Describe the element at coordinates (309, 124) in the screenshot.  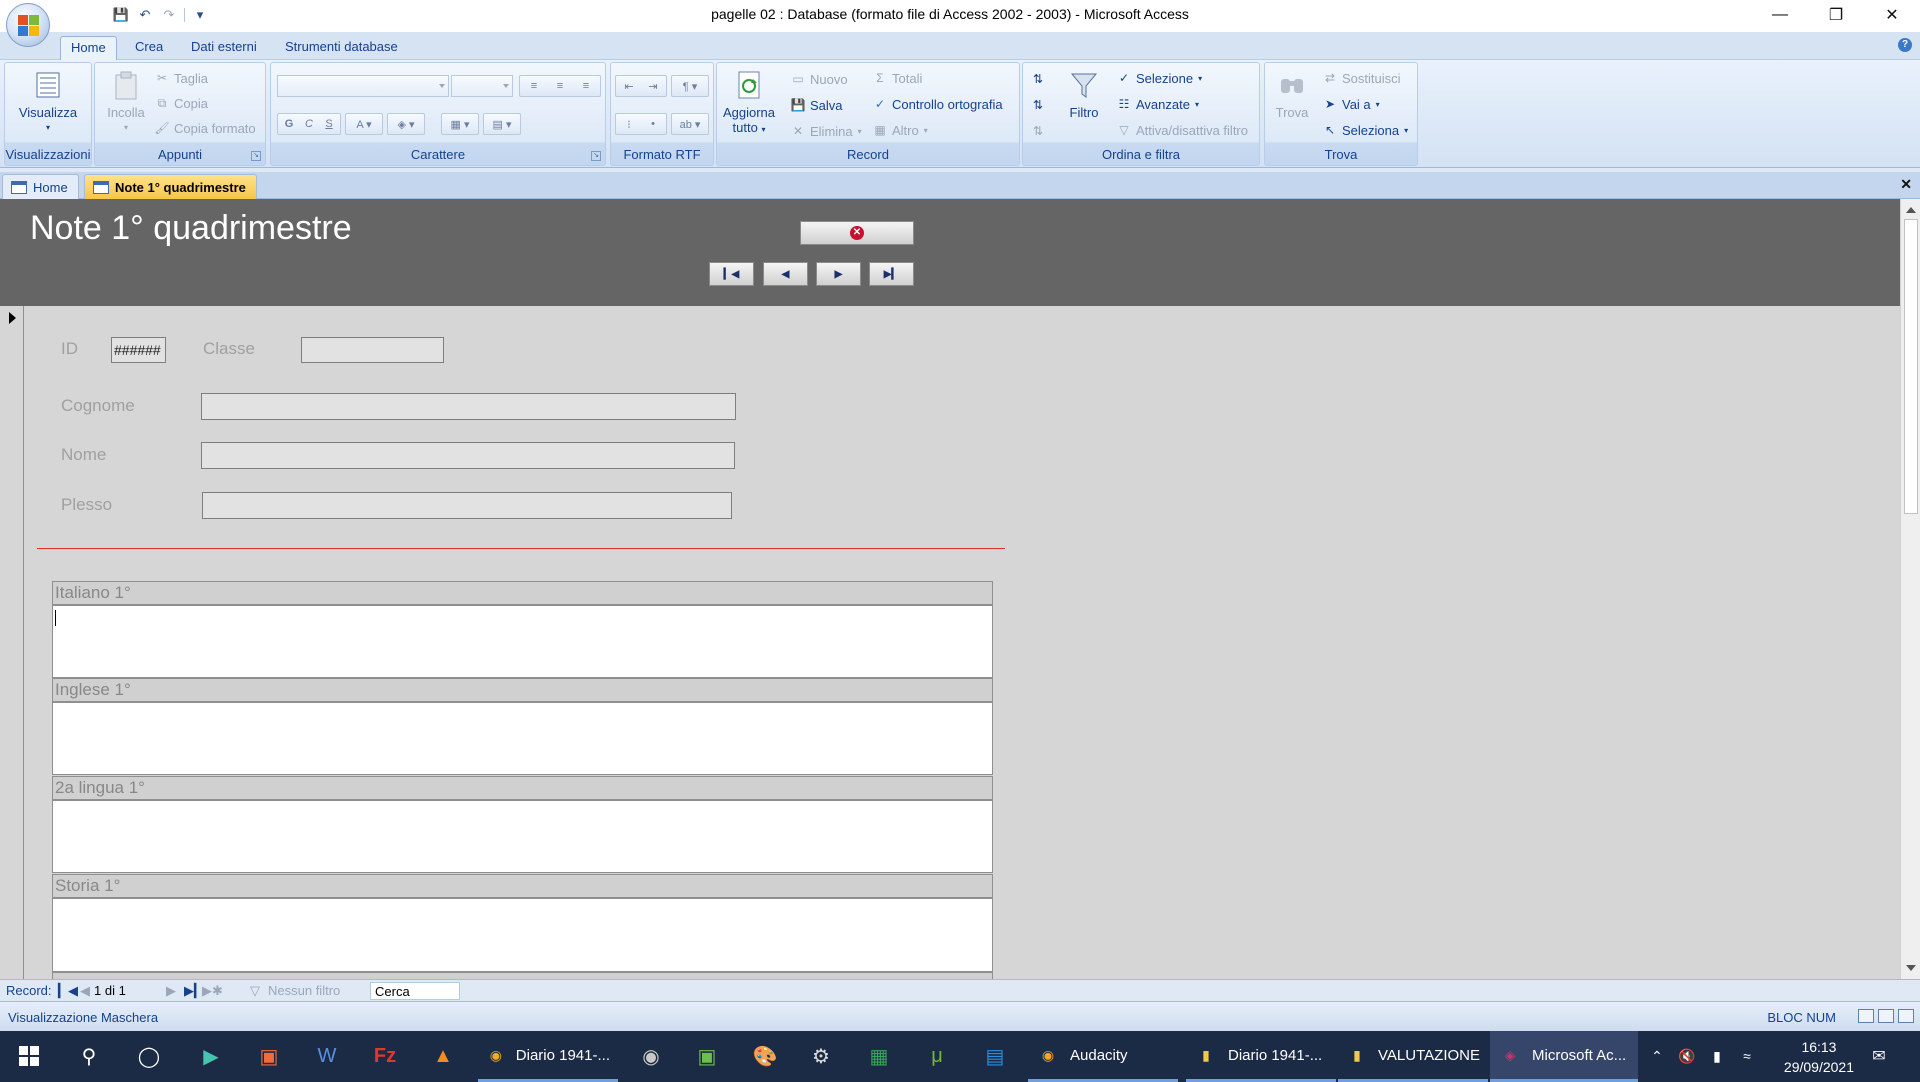
I see `italic-button: C` at that location.